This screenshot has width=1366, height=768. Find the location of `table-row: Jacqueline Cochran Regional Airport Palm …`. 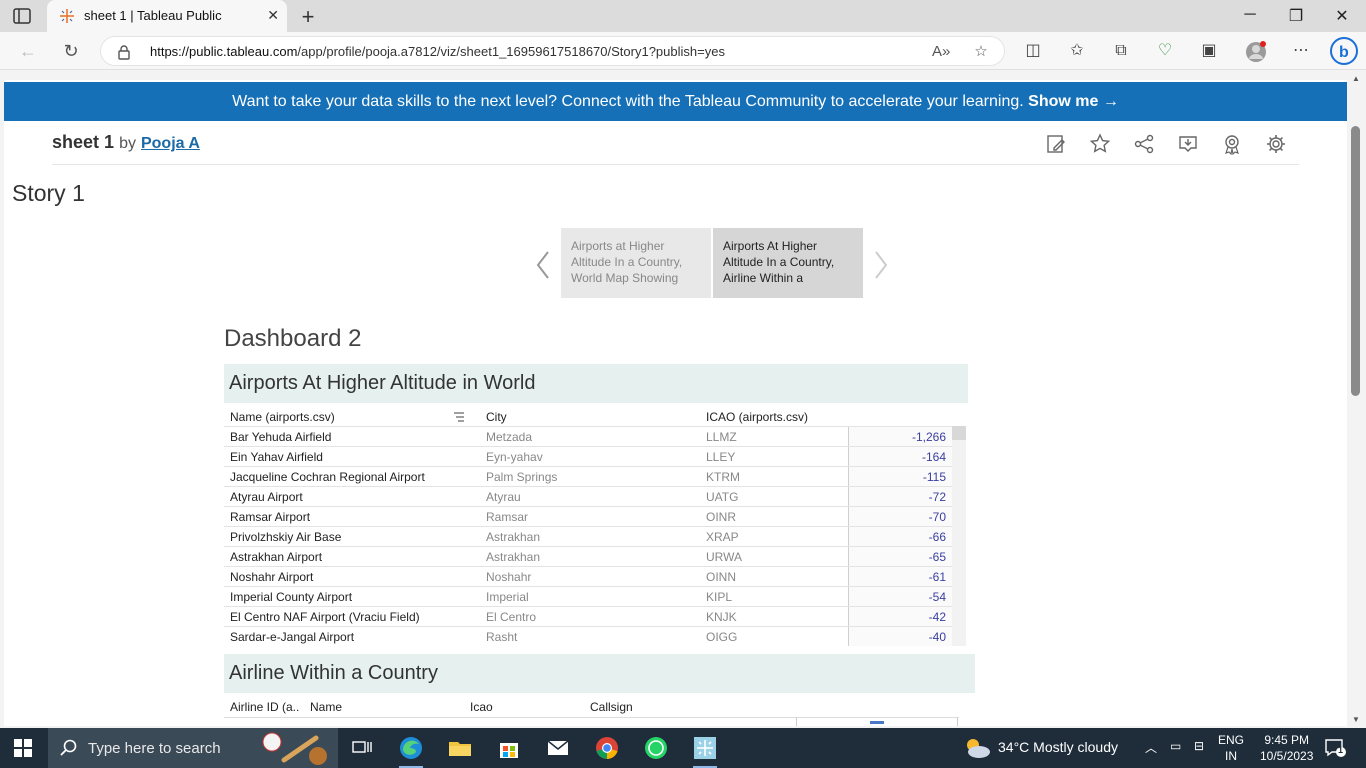

table-row: Jacqueline Cochran Regional Airport Palm … is located at coordinates (588, 476).